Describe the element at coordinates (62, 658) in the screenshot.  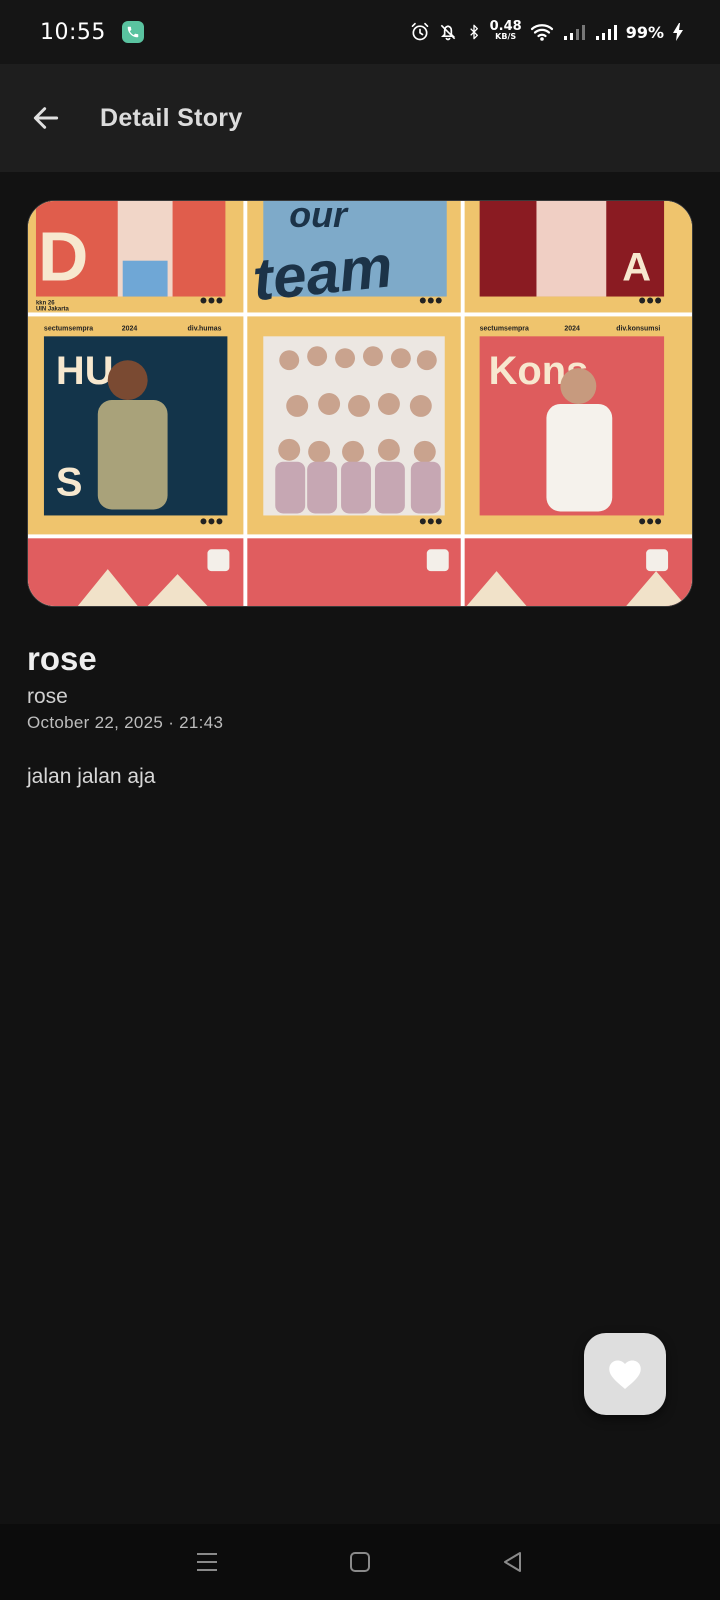
I see `story-author-name: rose` at that location.